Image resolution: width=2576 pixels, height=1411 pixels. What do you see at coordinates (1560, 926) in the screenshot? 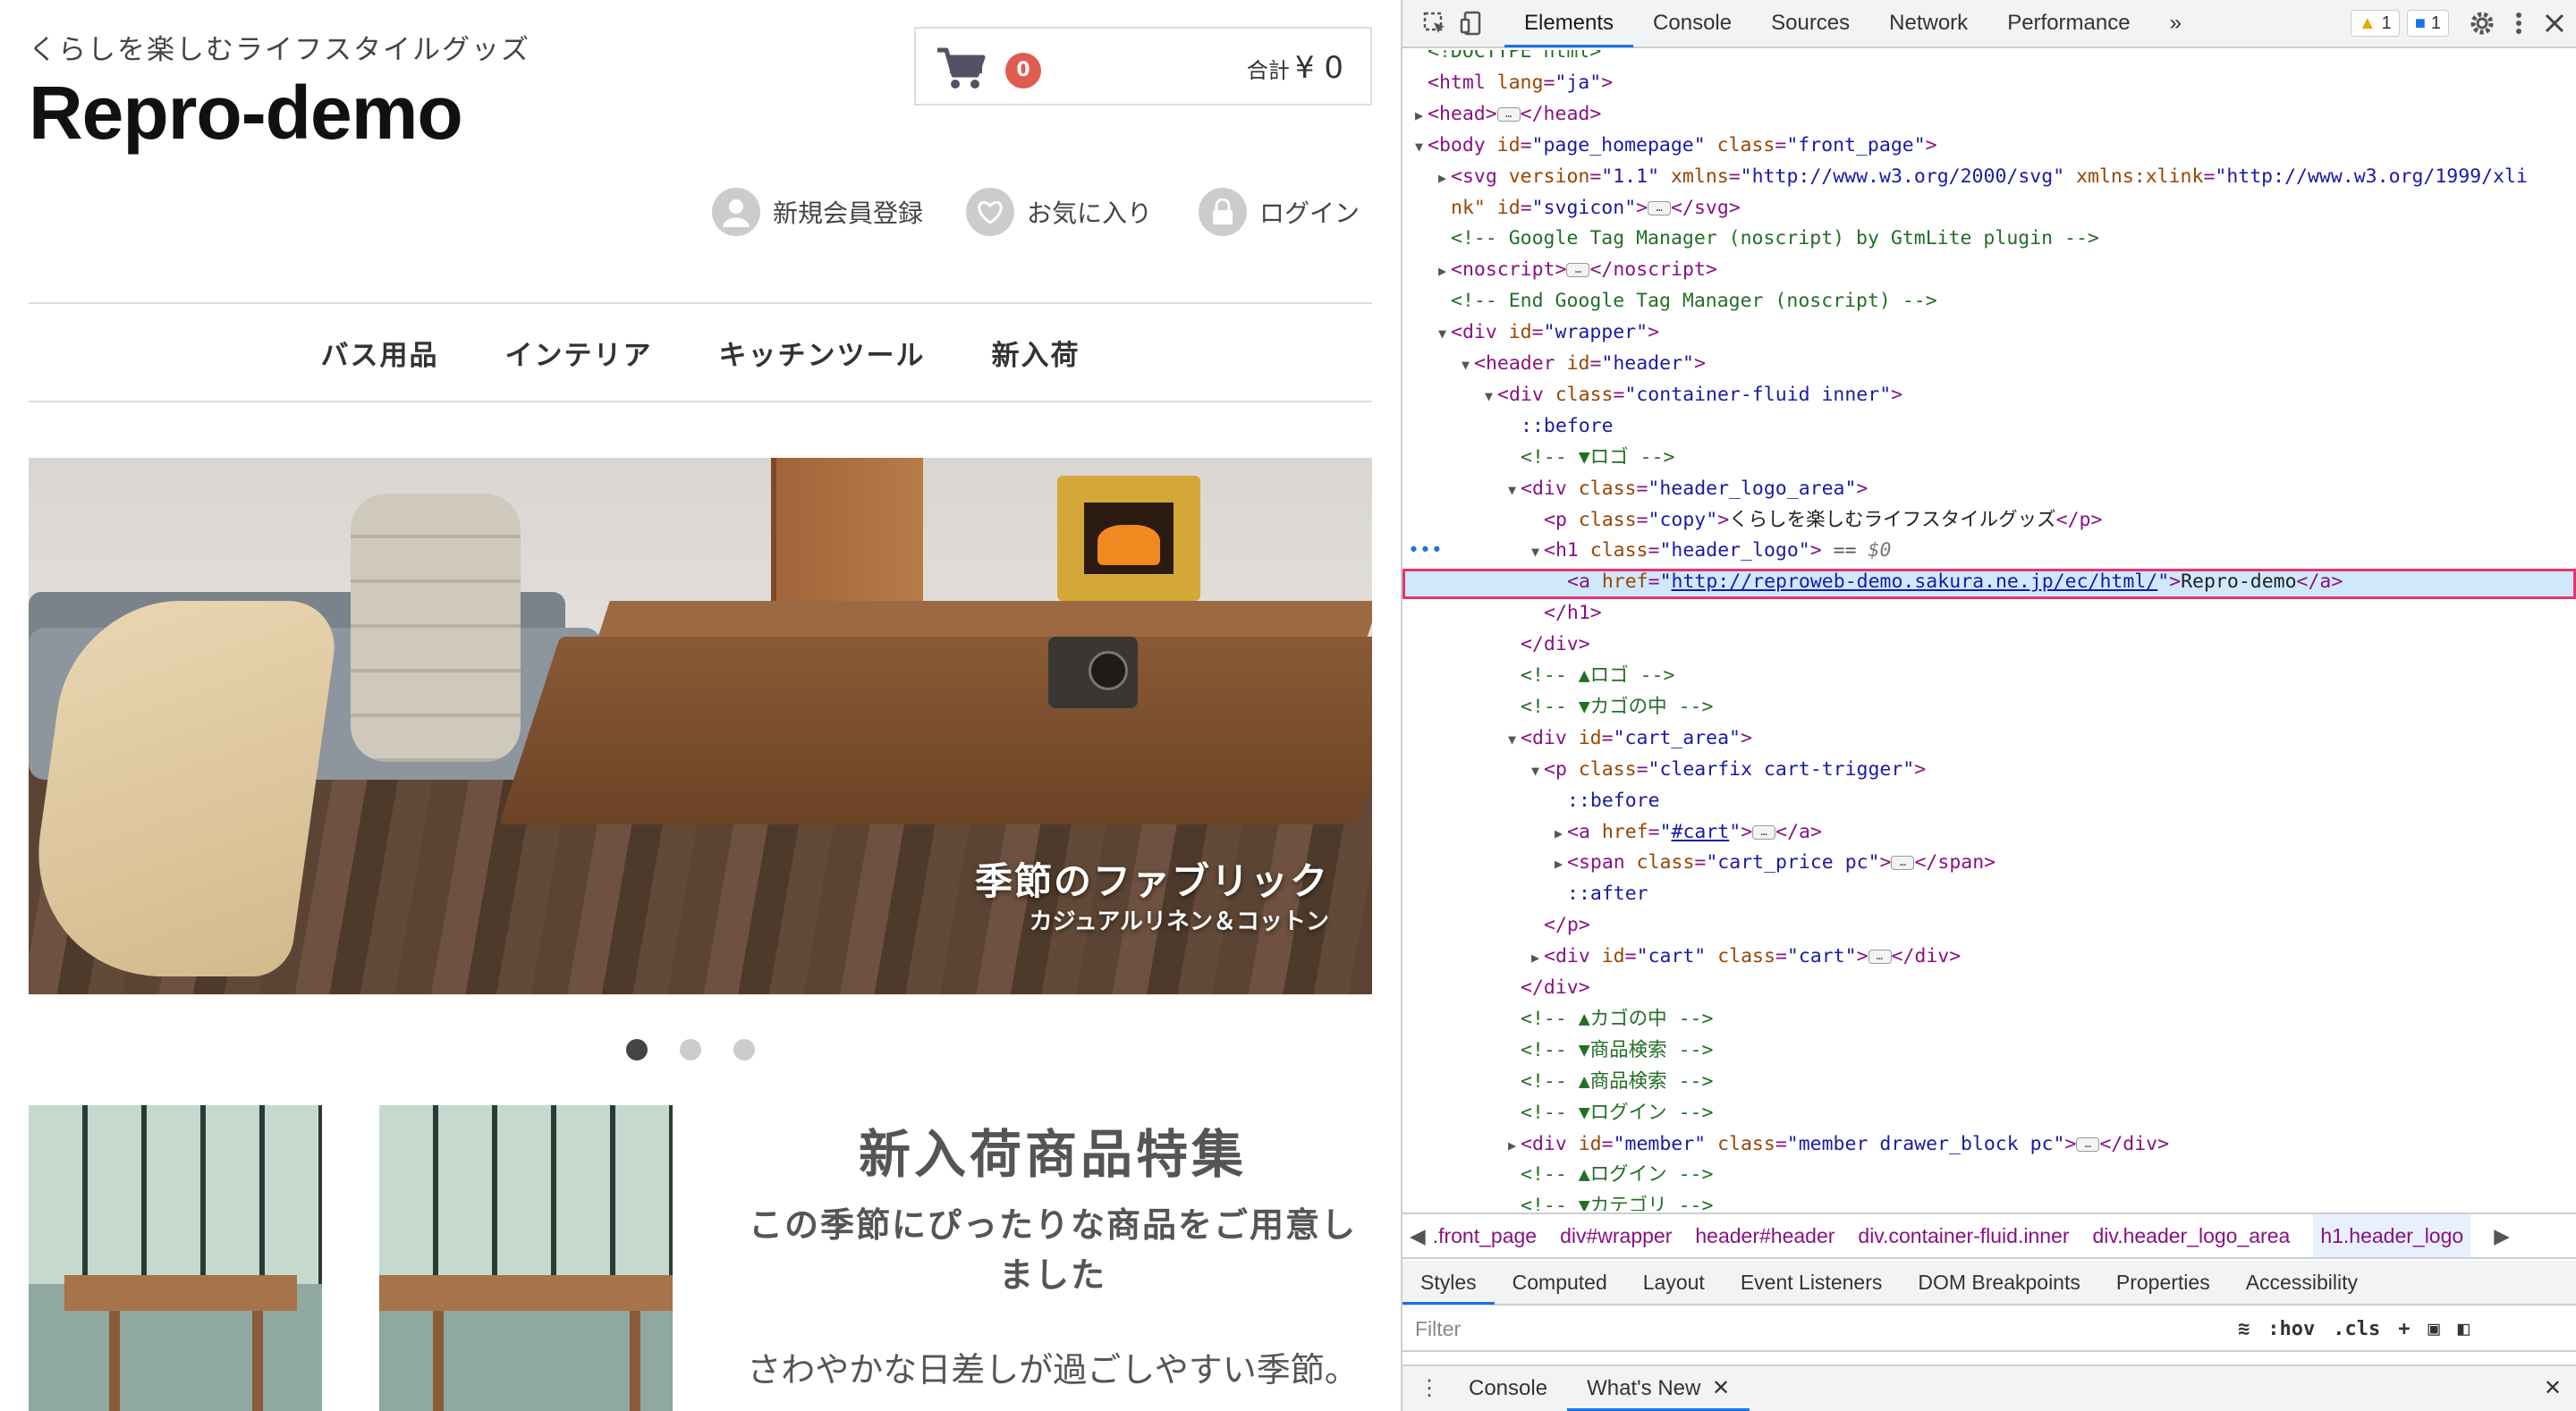
I see `dom-node-line: </p>` at bounding box center [1560, 926].